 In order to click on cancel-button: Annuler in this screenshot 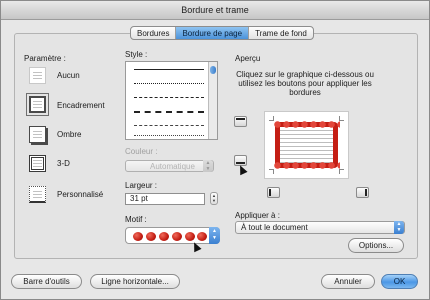, I will do `click(348, 281)`.